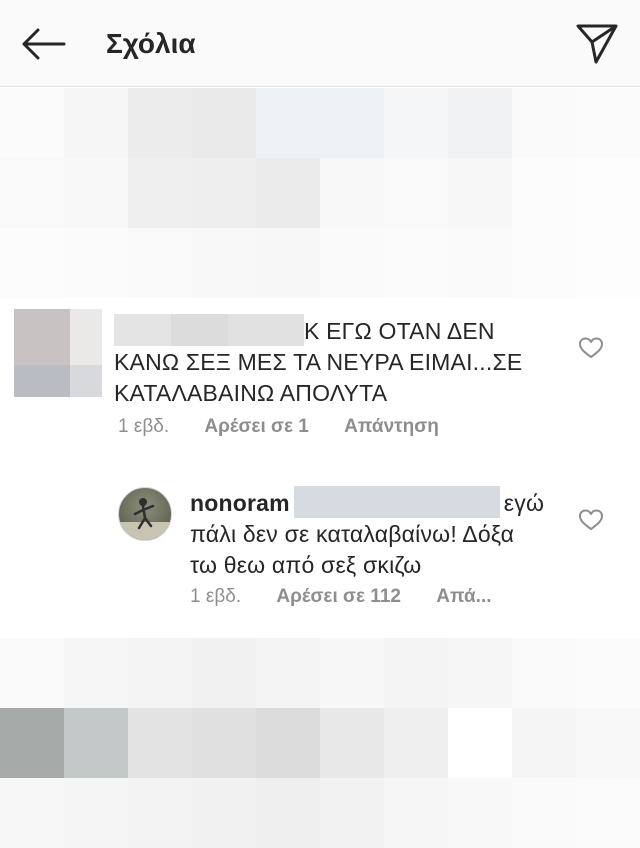 The image size is (640, 848). What do you see at coordinates (597, 44) in the screenshot?
I see `paper-plane-icon` at bounding box center [597, 44].